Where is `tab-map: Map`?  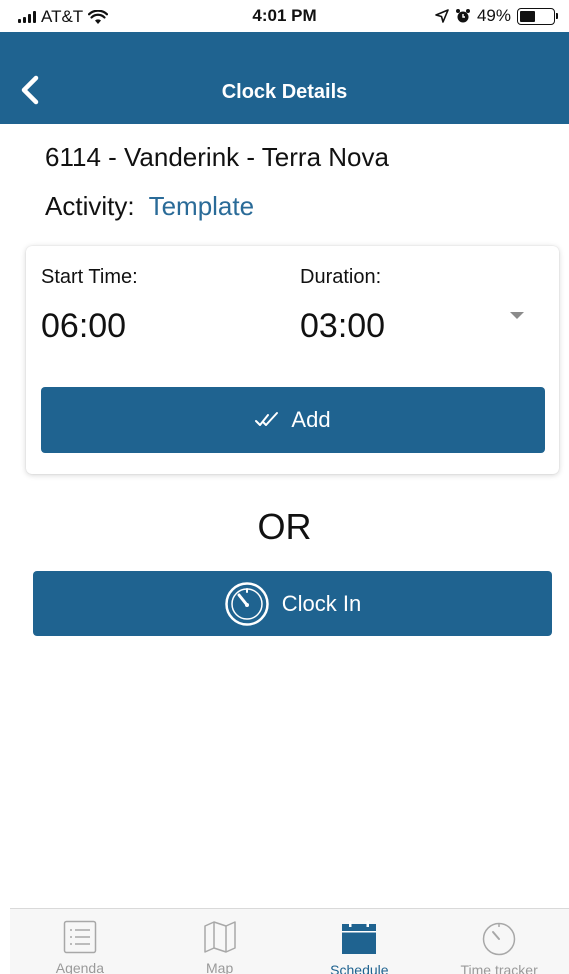
tab-map: Map is located at coordinates (220, 941).